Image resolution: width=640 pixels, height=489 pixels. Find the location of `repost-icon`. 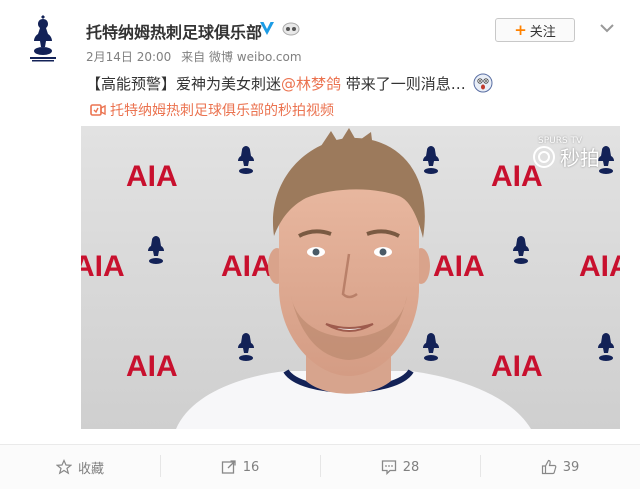

repost-icon is located at coordinates (228, 467).